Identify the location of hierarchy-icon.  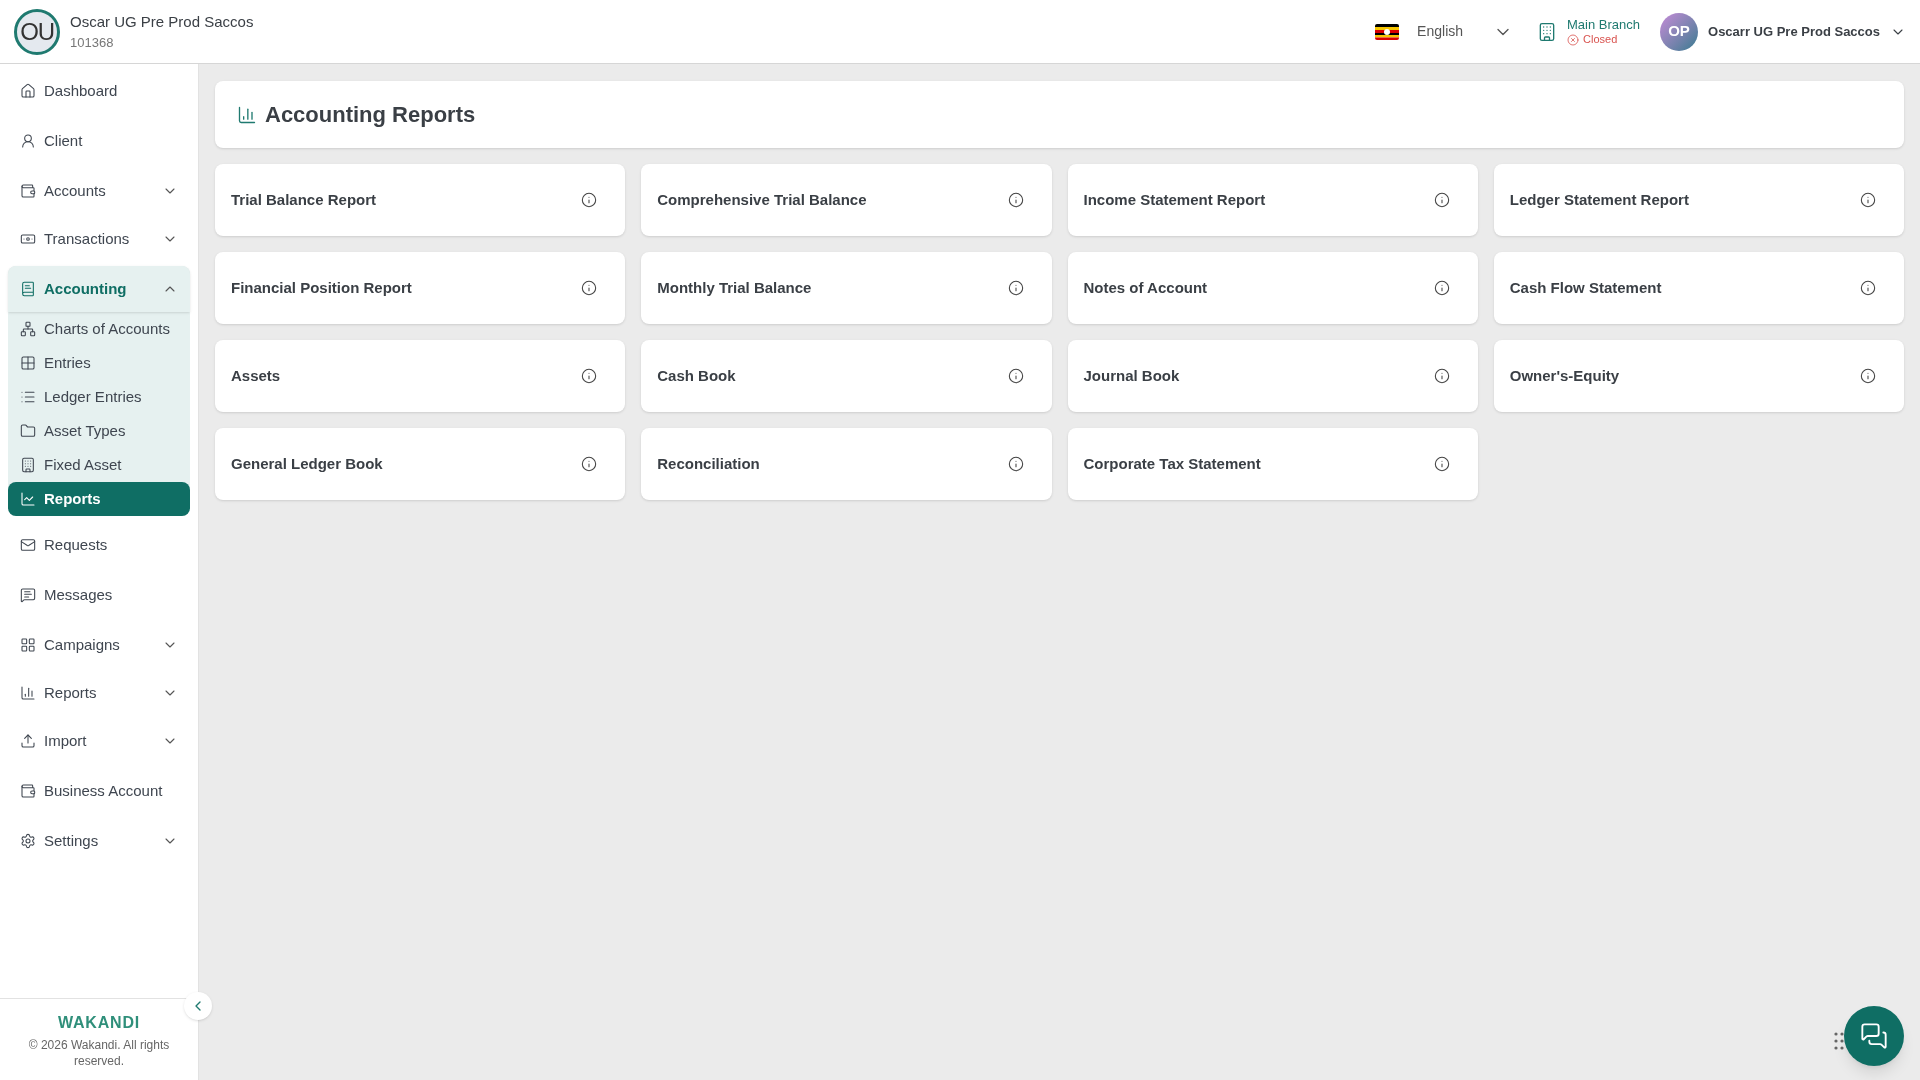
(28, 329).